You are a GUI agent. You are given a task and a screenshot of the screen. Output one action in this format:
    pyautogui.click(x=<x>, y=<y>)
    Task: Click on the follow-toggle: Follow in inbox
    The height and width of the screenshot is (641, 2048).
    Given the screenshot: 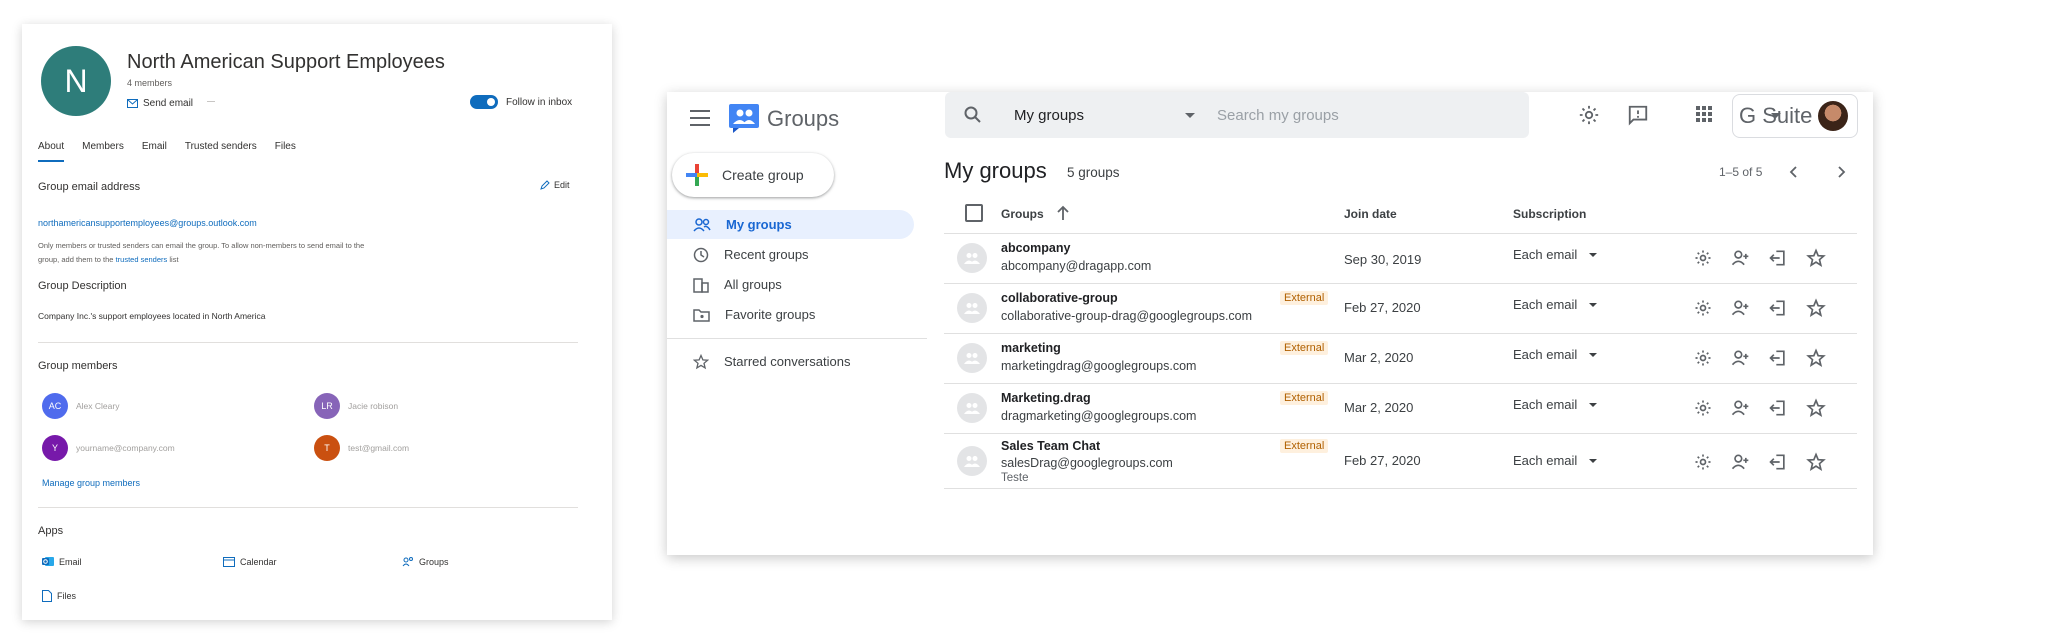 What is the action you would take?
    pyautogui.click(x=521, y=102)
    